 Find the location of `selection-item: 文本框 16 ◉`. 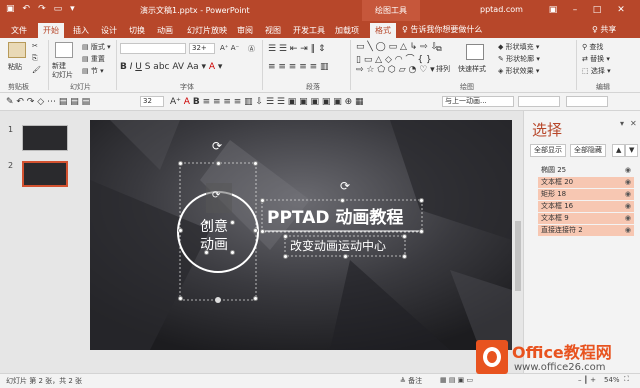

selection-item: 文本框 16 ◉ is located at coordinates (586, 206).